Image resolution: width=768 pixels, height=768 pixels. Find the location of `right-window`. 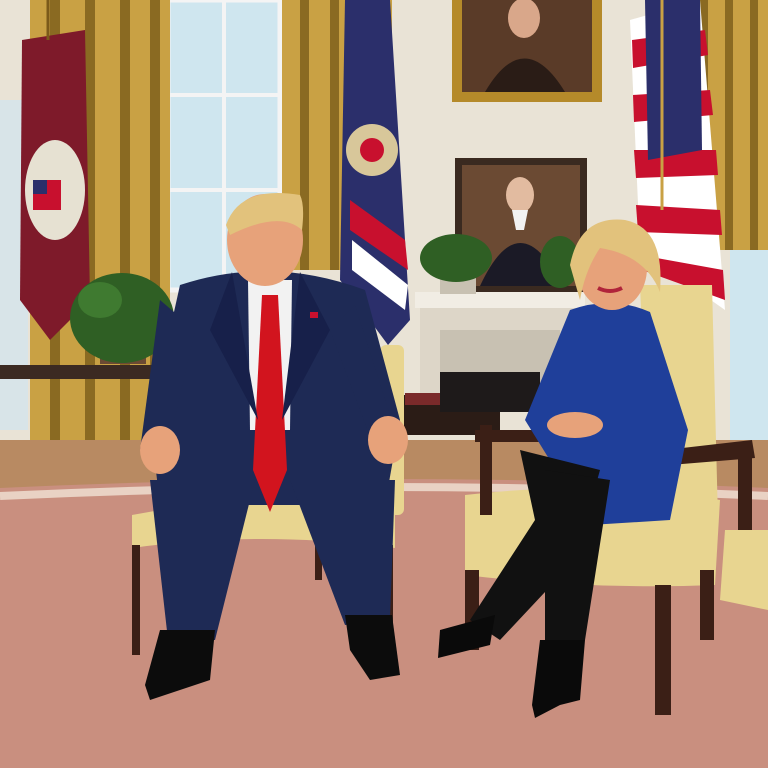

right-window is located at coordinates (749, 350).